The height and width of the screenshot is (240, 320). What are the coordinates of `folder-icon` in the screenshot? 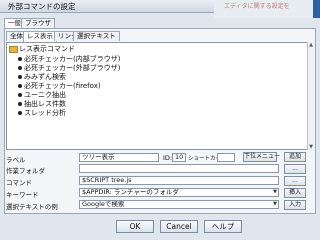 It's located at (13, 49).